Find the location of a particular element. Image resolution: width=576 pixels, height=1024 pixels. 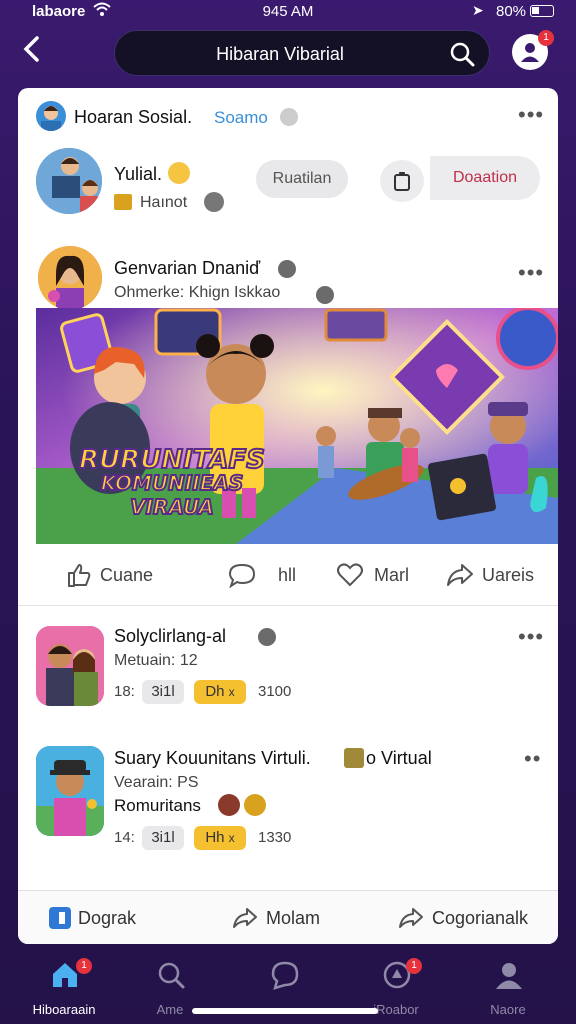

footer-button-left: Dograk is located at coordinates (92, 918).